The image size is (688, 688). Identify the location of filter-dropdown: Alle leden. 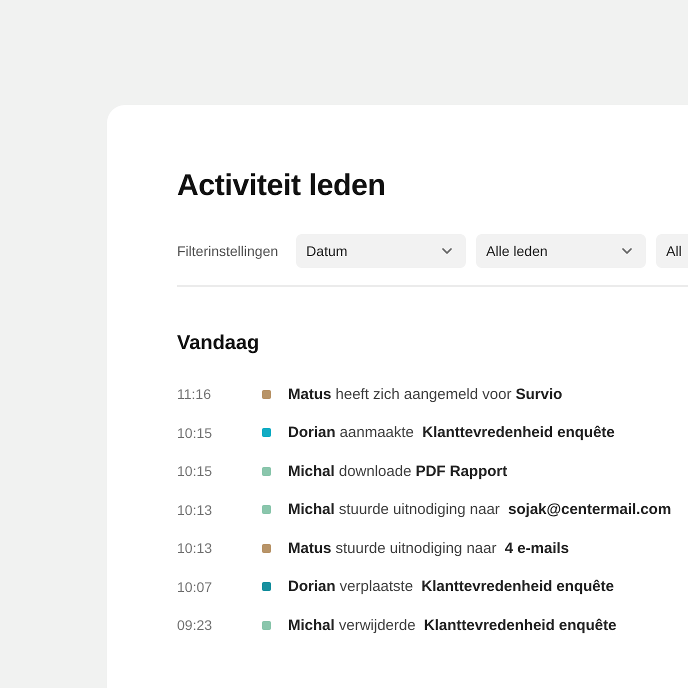
(561, 251).